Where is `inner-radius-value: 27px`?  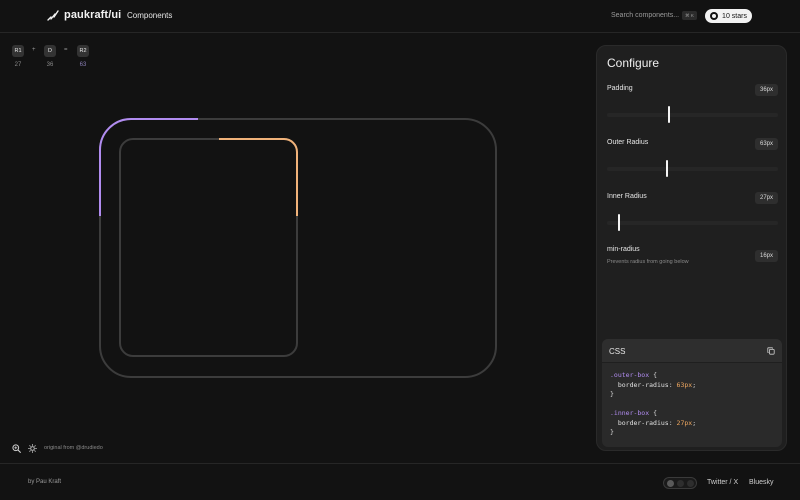 inner-radius-value: 27px is located at coordinates (766, 198).